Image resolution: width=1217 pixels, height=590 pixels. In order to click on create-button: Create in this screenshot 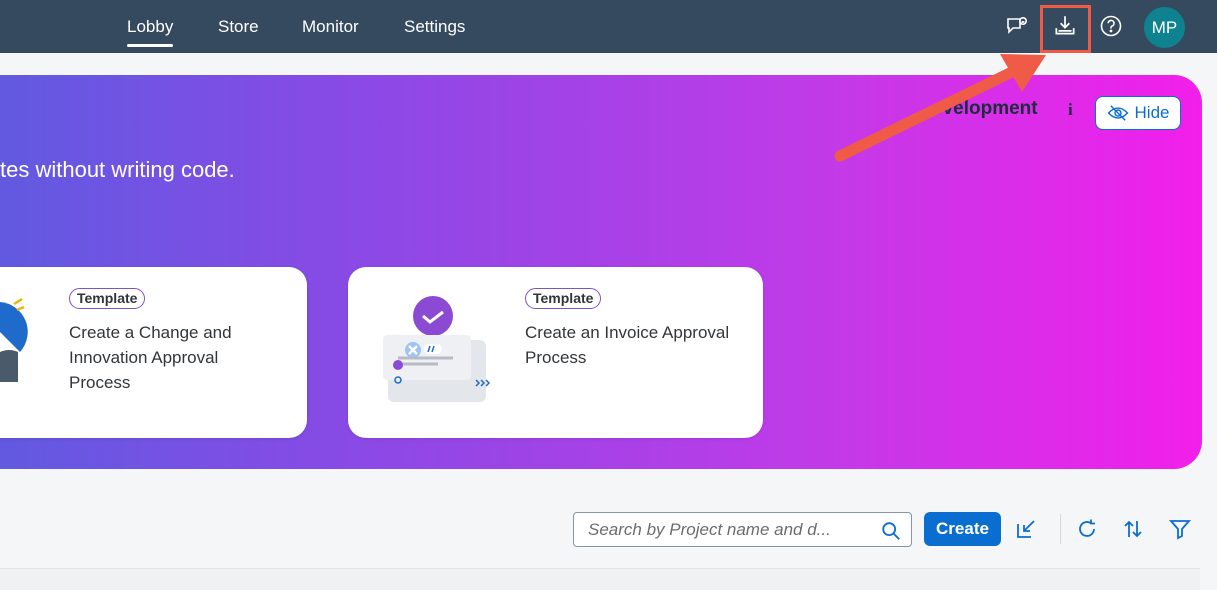, I will do `click(962, 529)`.